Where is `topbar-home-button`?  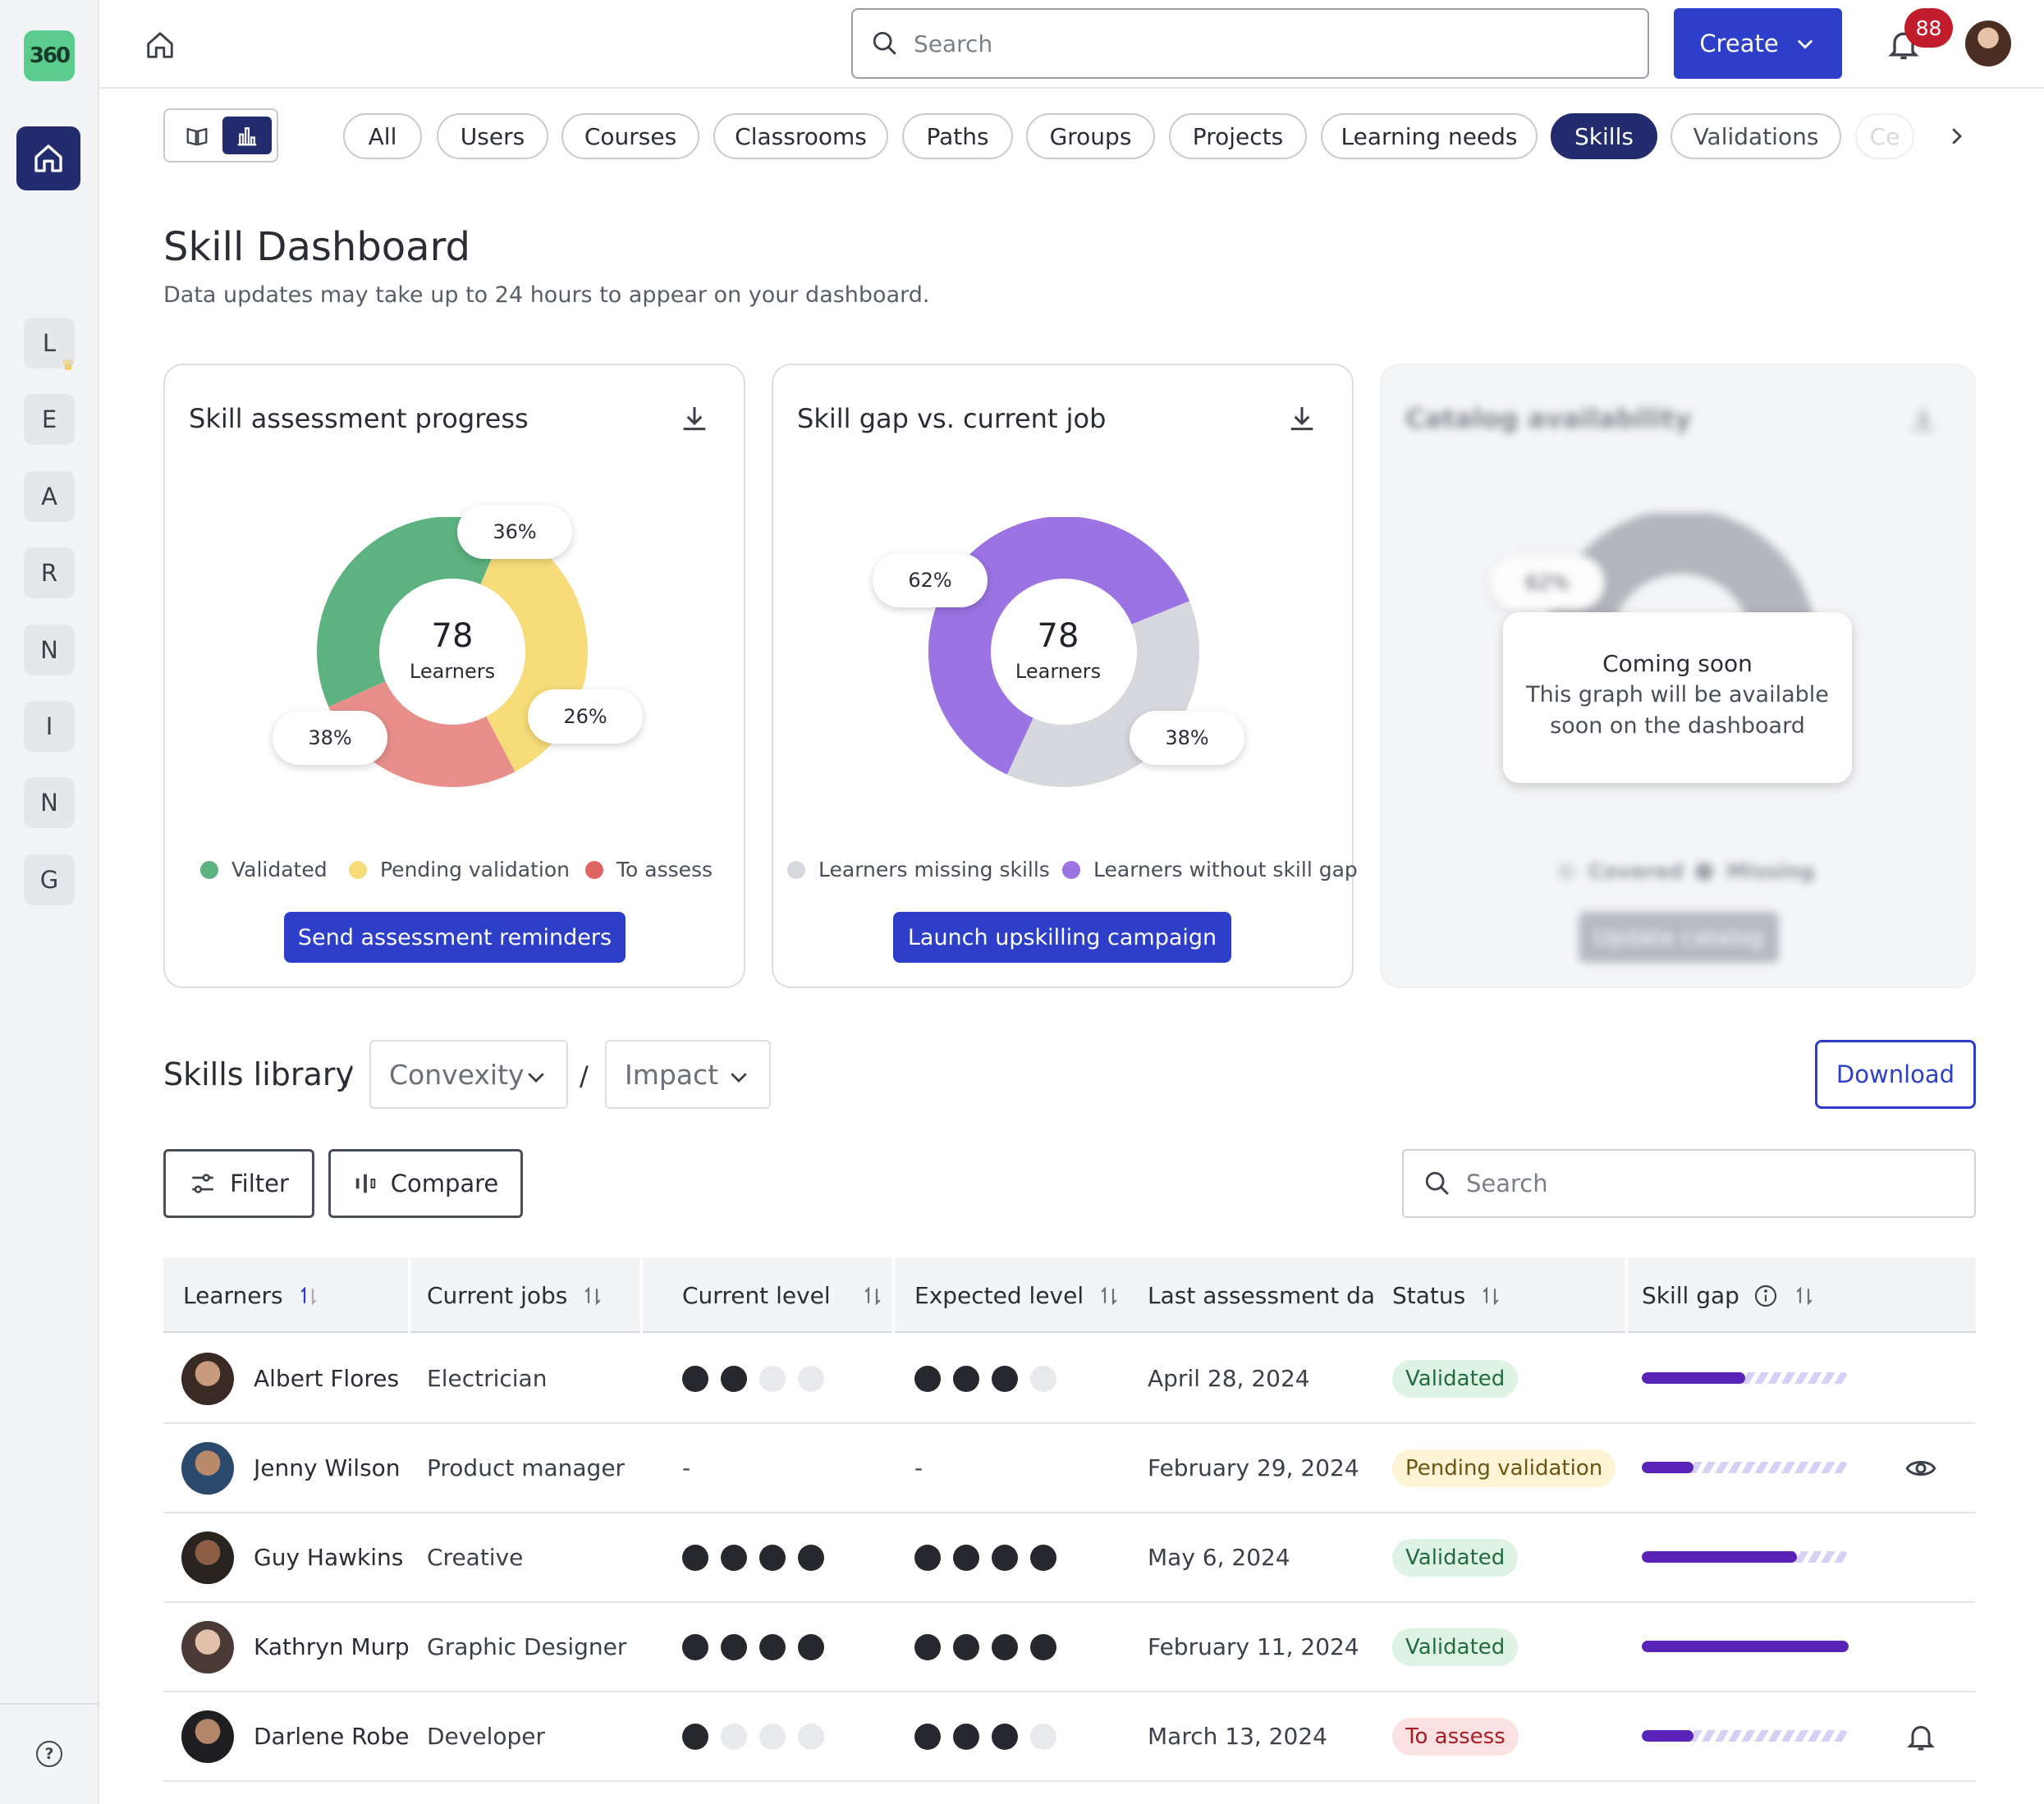
topbar-home-button is located at coordinates (160, 46).